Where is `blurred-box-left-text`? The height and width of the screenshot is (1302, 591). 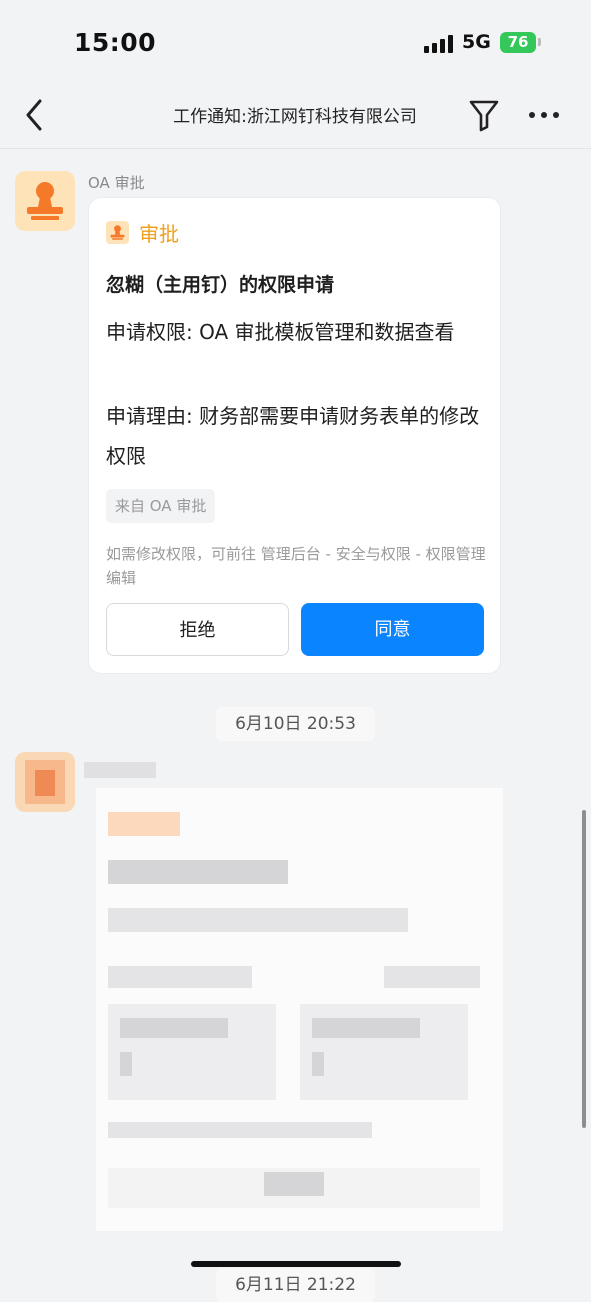
blurred-box-left-text is located at coordinates (174, 1028).